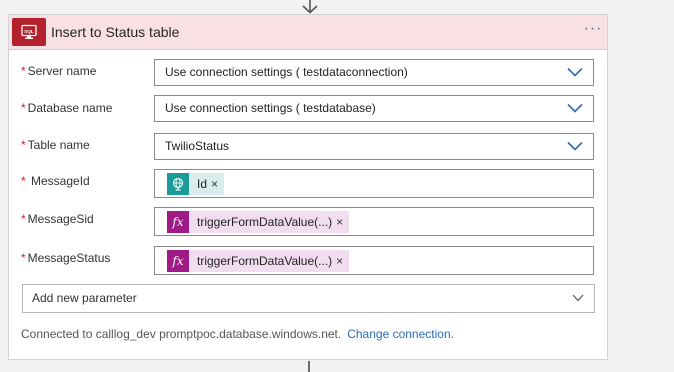  What do you see at coordinates (308, 298) in the screenshot?
I see `add-new-parameter-dropdown: Add new parameter` at bounding box center [308, 298].